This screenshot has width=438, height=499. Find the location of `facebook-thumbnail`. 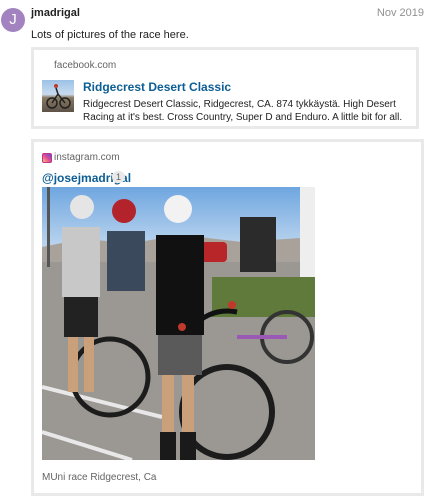

facebook-thumbnail is located at coordinates (58, 96).